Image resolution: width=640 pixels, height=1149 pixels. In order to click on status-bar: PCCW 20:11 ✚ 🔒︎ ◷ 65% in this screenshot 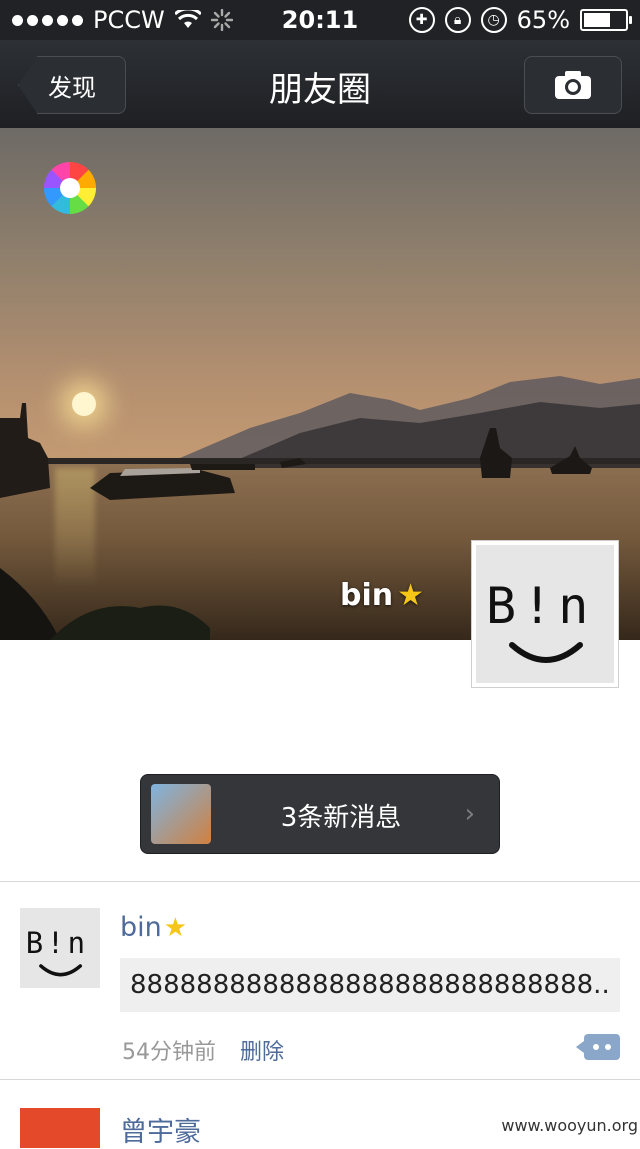, I will do `click(320, 20)`.